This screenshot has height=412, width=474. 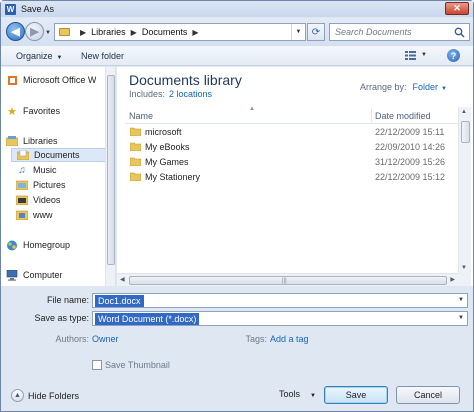 What do you see at coordinates (293, 147) in the screenshot?
I see `file-row: My eBooks 22/09/2010 14:26` at bounding box center [293, 147].